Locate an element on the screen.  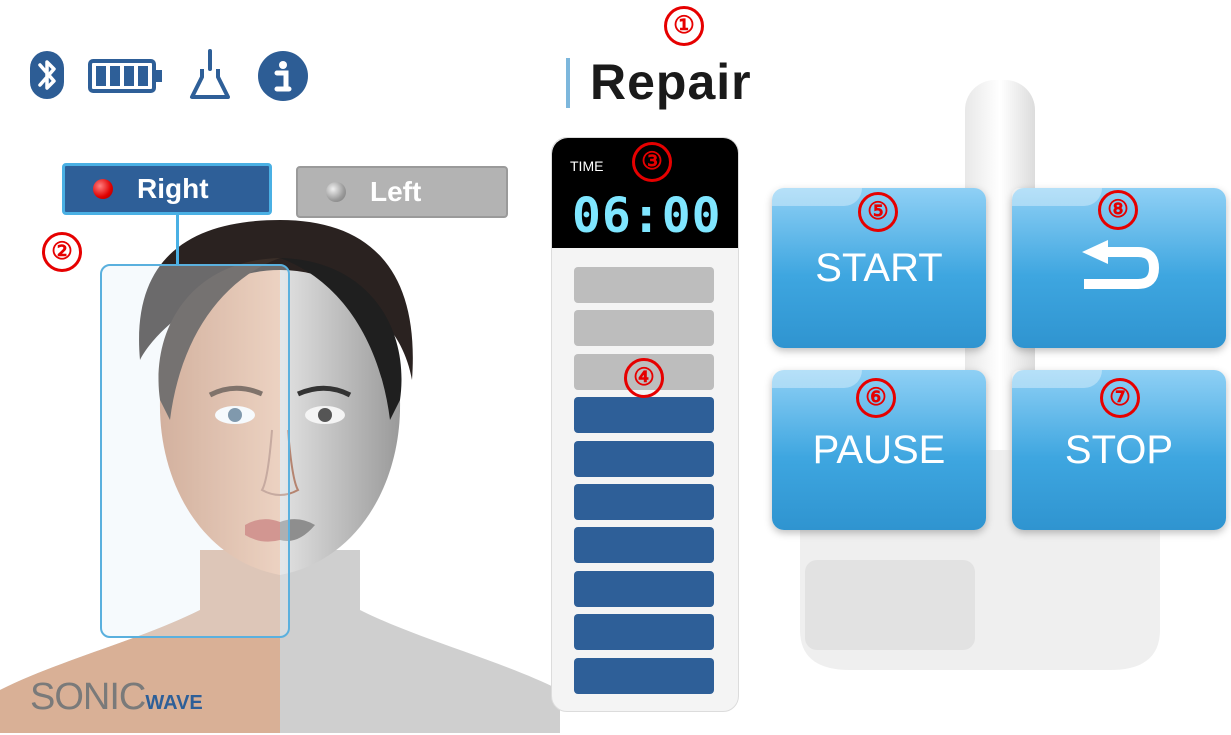
back-arrow-icon is located at coordinates (1120, 264).